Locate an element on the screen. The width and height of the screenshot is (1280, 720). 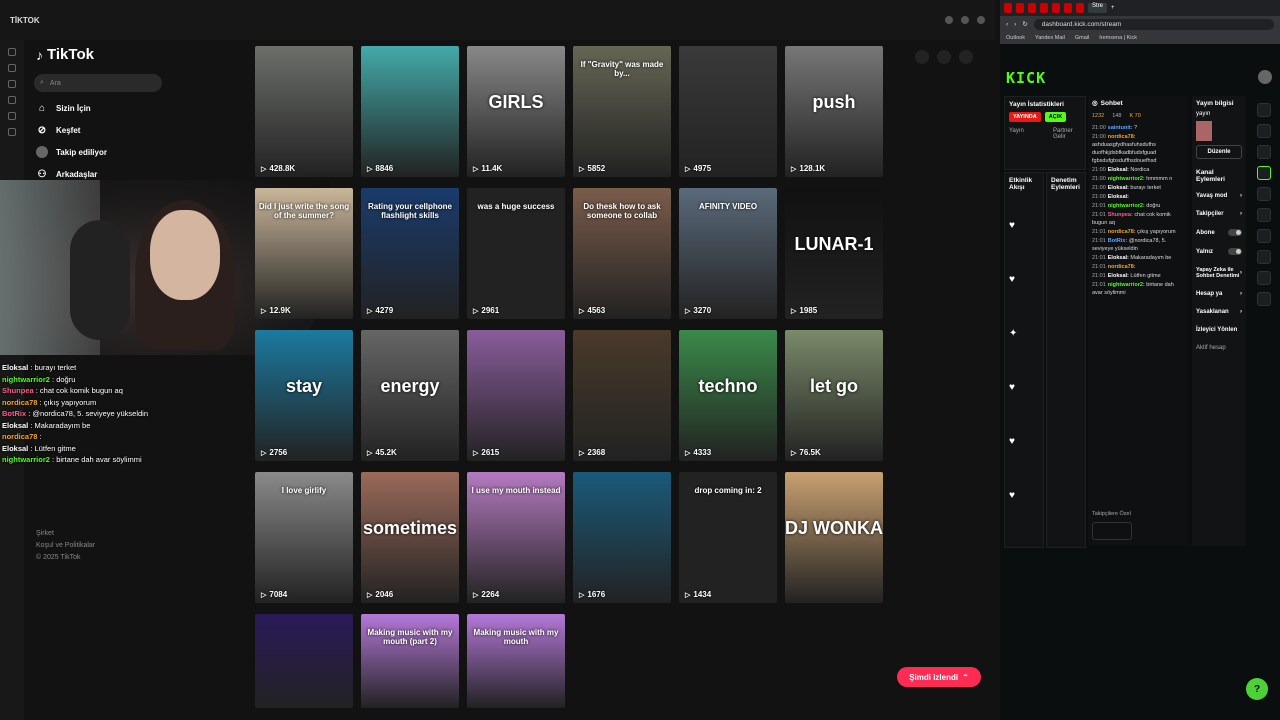
profile-avatar is located at coordinates (966, 57).